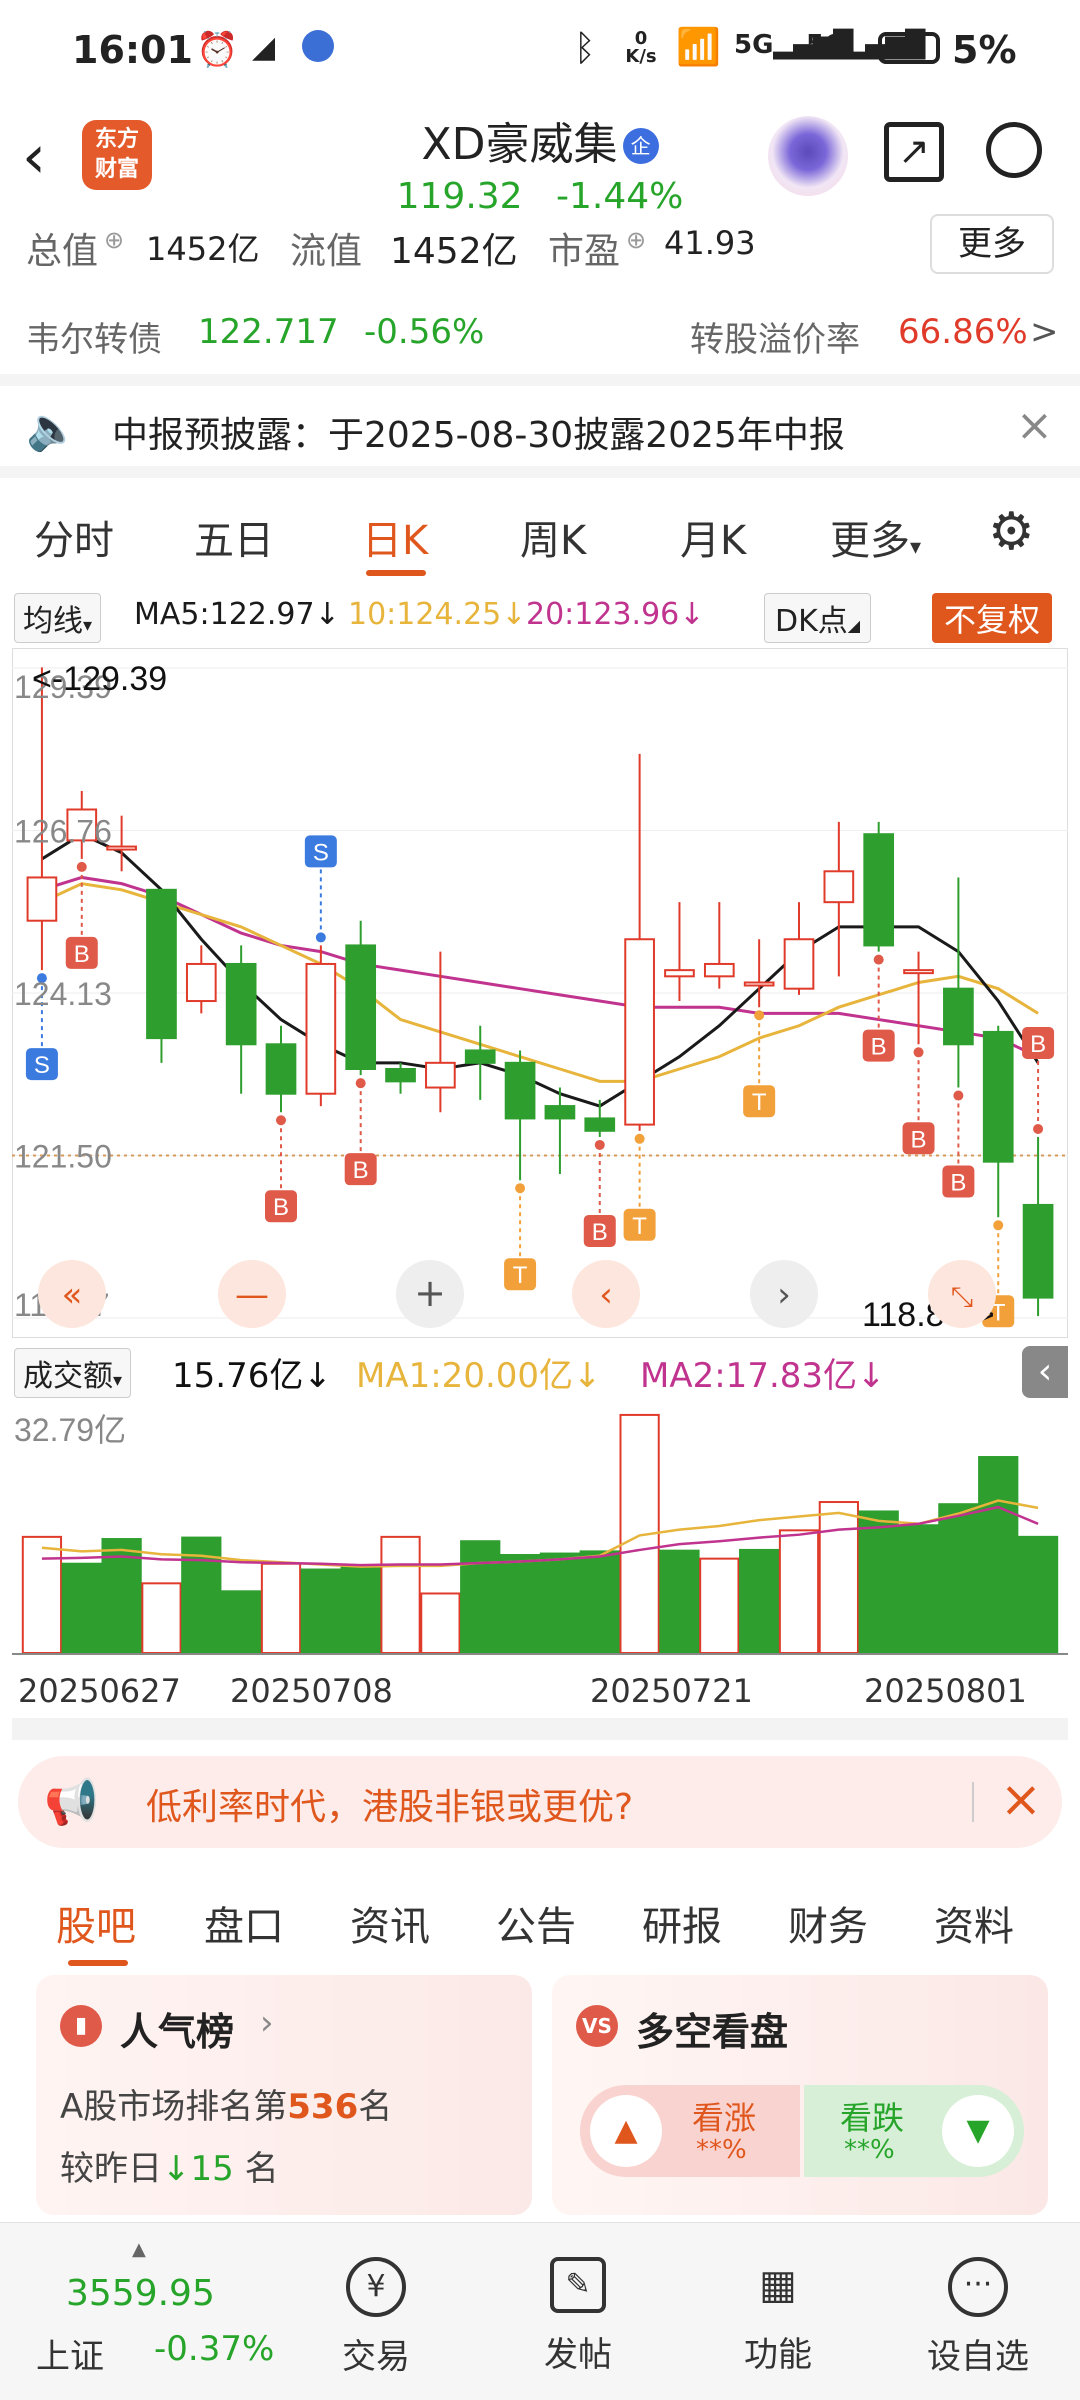  What do you see at coordinates (536, 1923) in the screenshot?
I see `tab-announcements: 公告` at bounding box center [536, 1923].